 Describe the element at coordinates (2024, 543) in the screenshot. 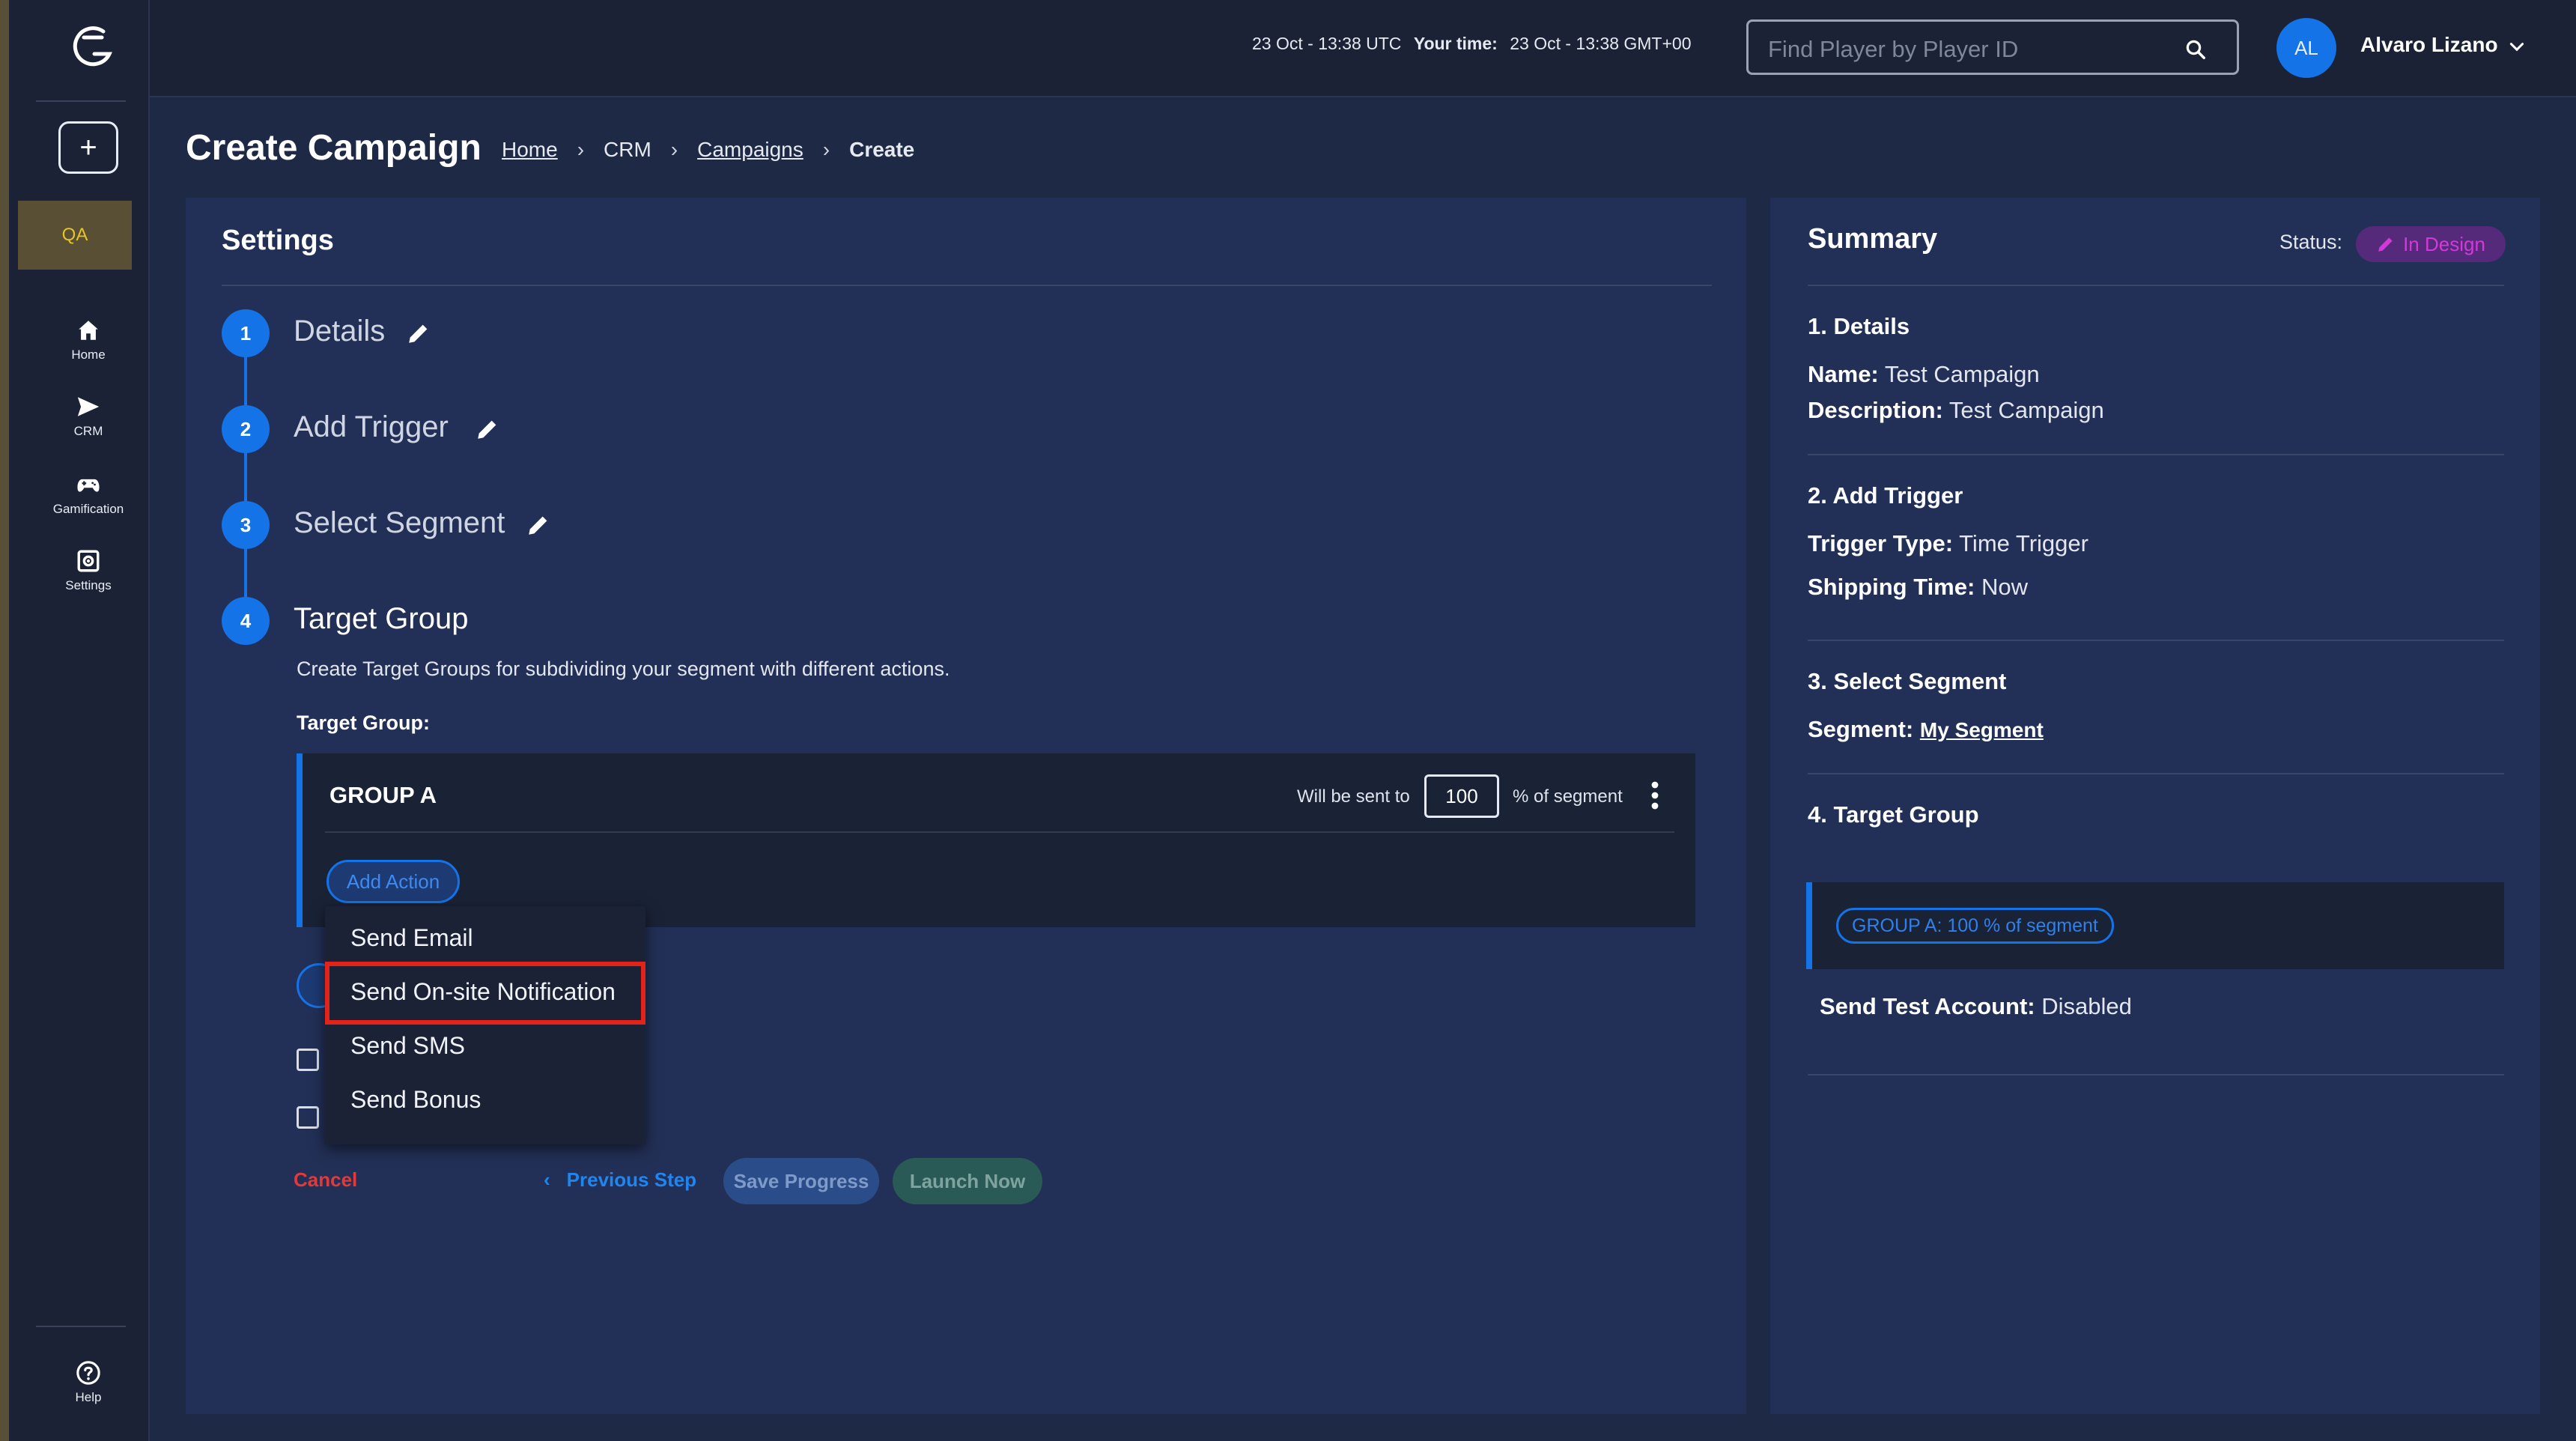

I see `trigger-type-value: Time Trigger` at that location.